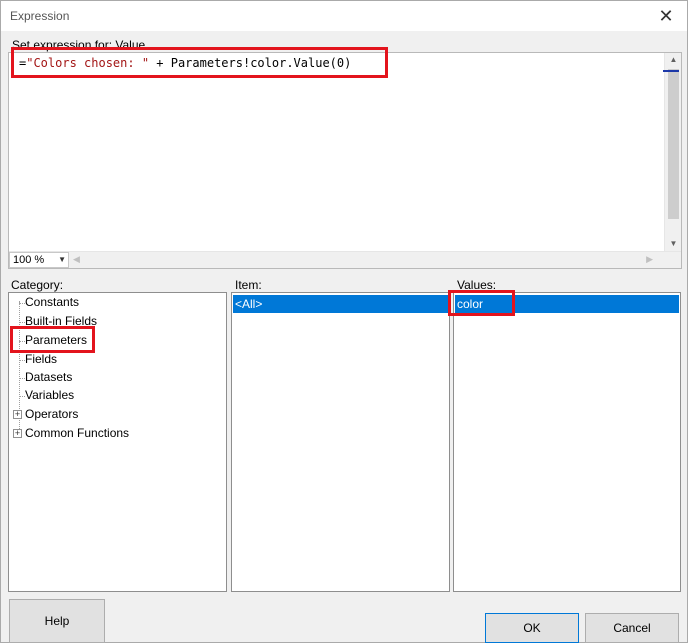  I want to click on window-title: Expression, so click(40, 16).